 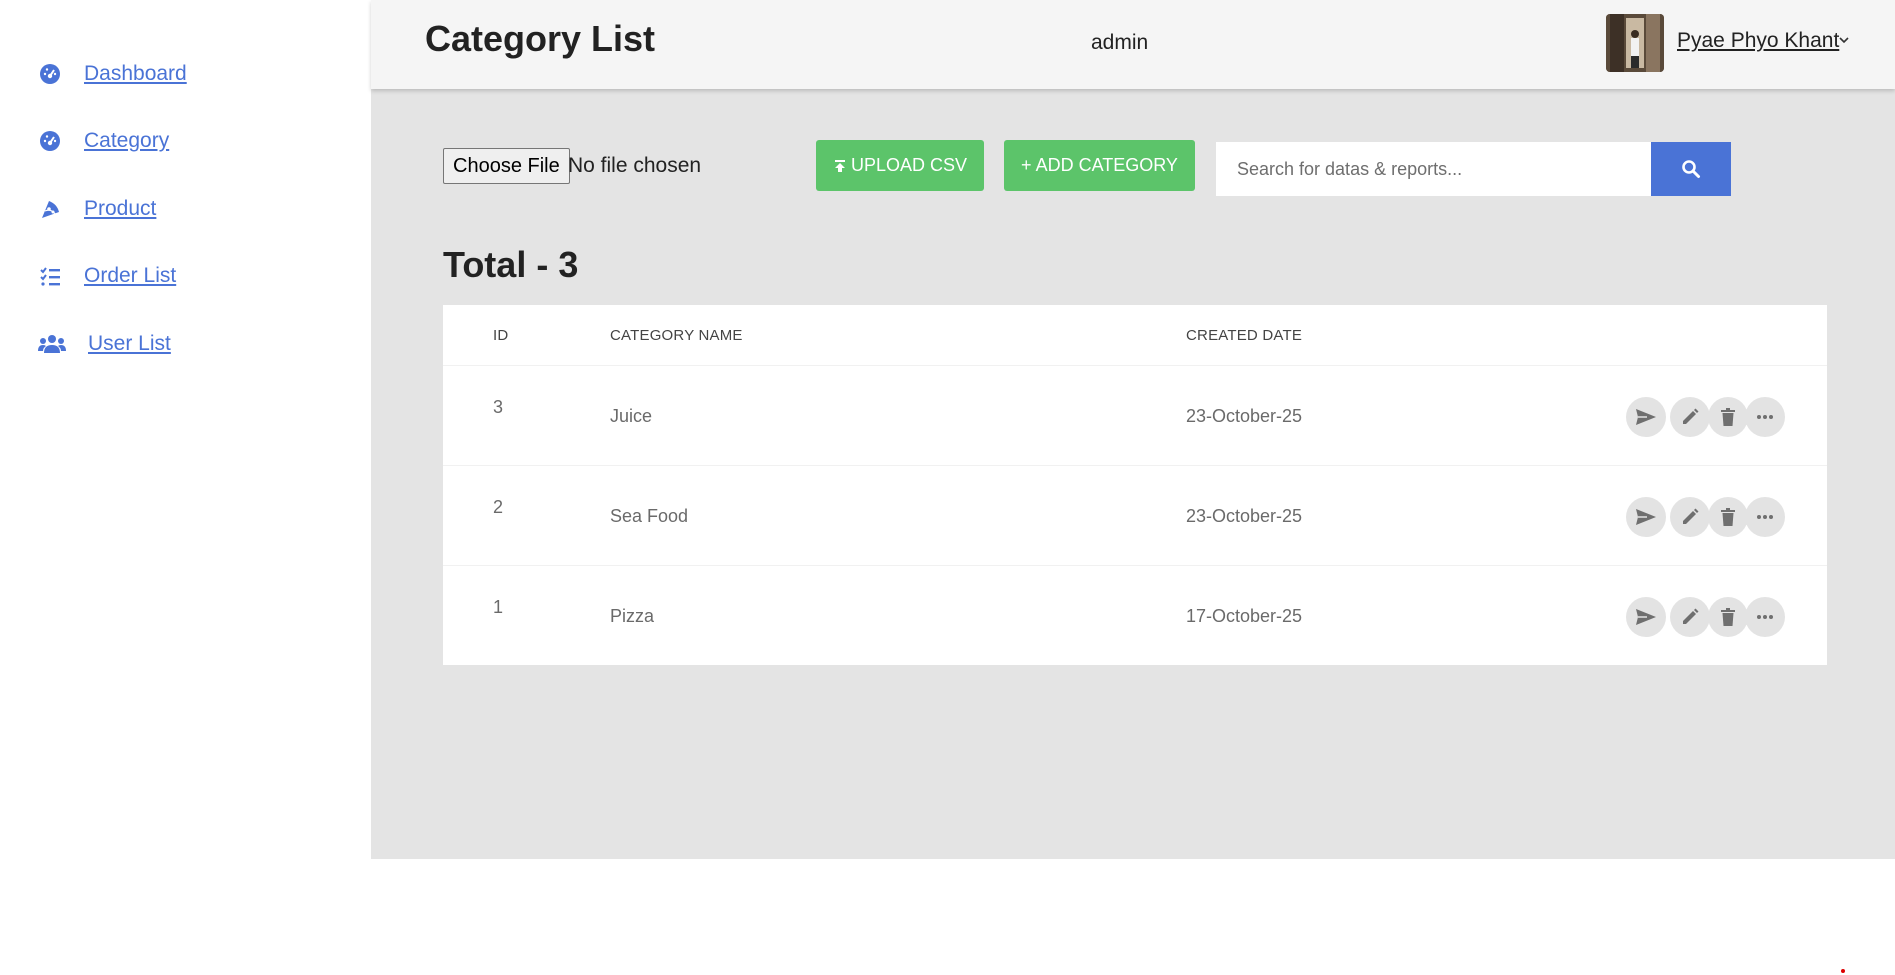 What do you see at coordinates (1843, 971) in the screenshot?
I see `status-dot` at bounding box center [1843, 971].